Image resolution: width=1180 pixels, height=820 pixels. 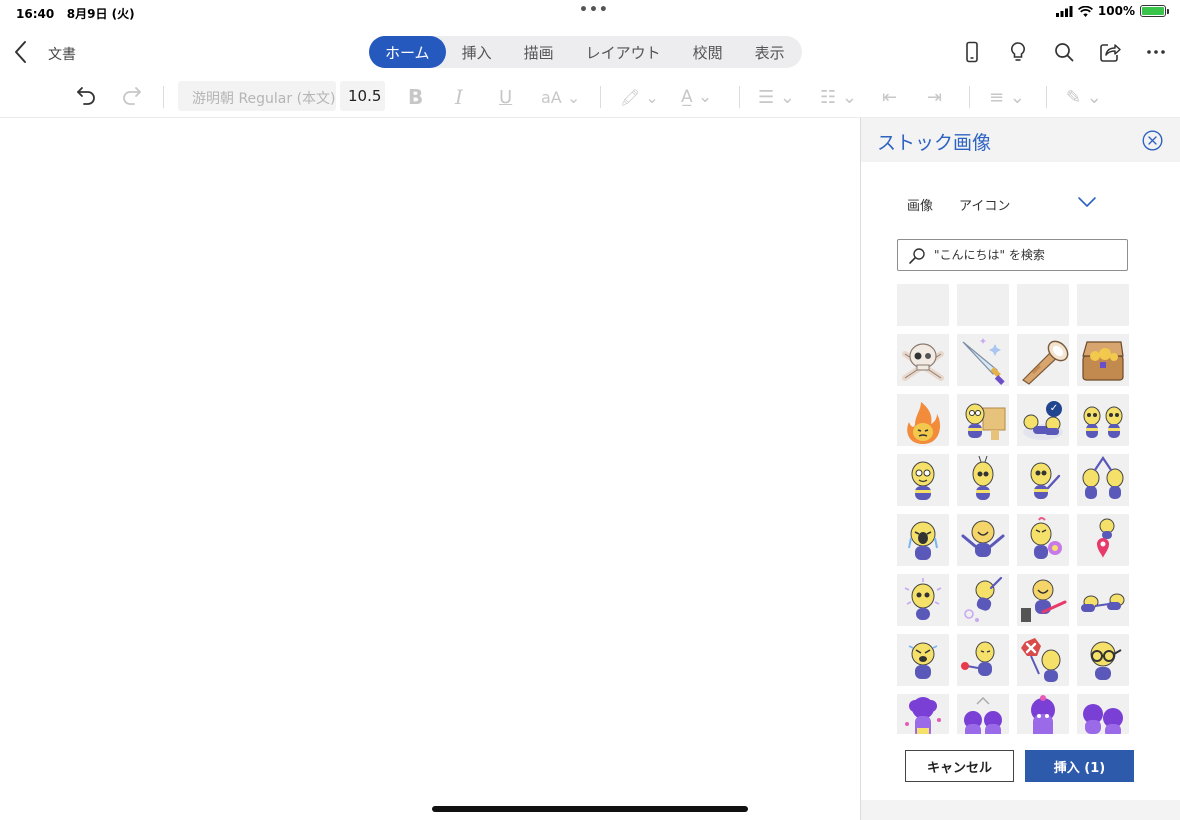 I want to click on battery-percent: 100%, so click(x=1116, y=11).